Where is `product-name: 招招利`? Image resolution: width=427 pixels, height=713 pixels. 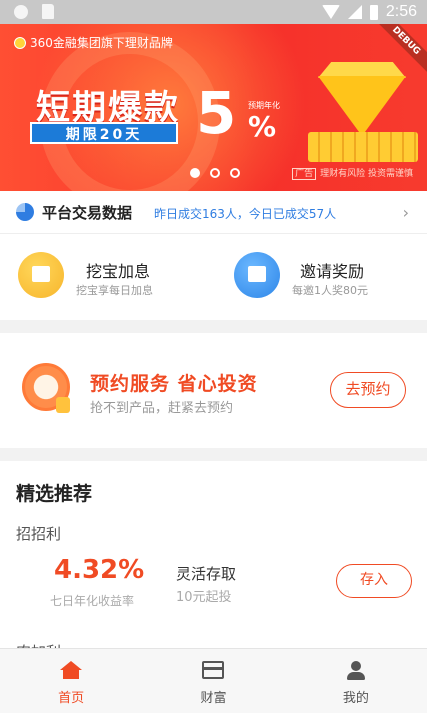 product-name: 招招利 is located at coordinates (39, 534).